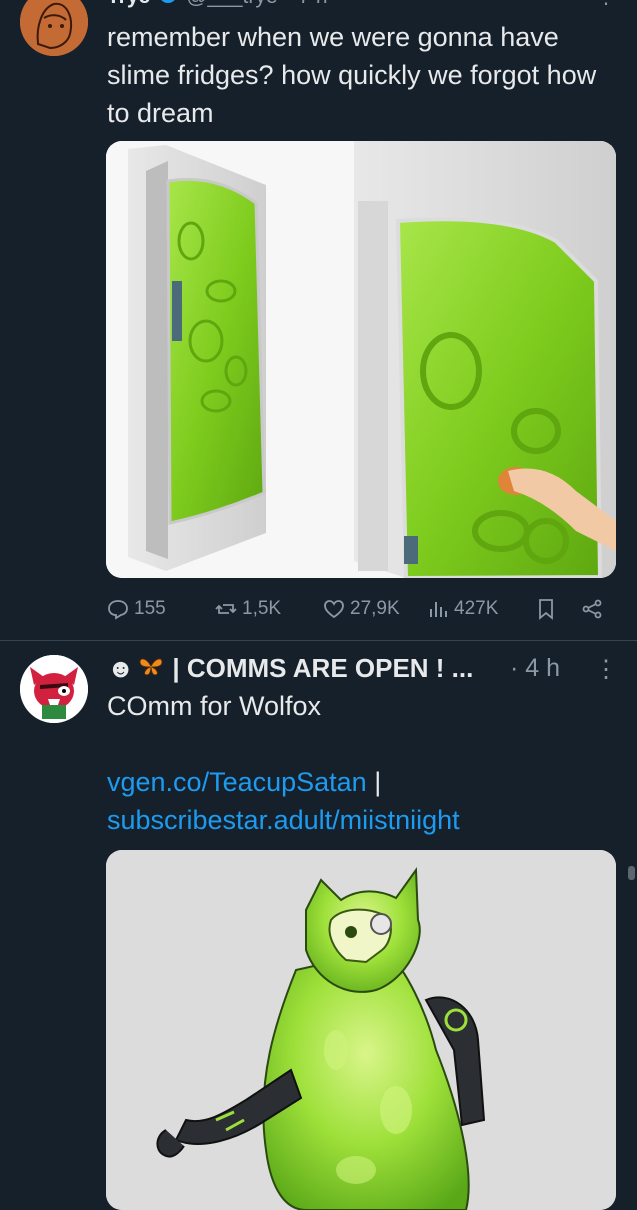 The image size is (637, 1210). I want to click on author-name: Trye, so click(128, 4).